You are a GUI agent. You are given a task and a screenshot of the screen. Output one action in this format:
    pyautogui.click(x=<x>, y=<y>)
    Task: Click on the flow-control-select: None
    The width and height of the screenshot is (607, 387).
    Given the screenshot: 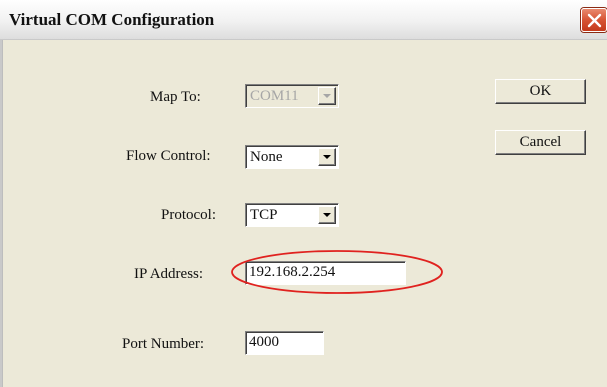 What is the action you would take?
    pyautogui.click(x=292, y=157)
    